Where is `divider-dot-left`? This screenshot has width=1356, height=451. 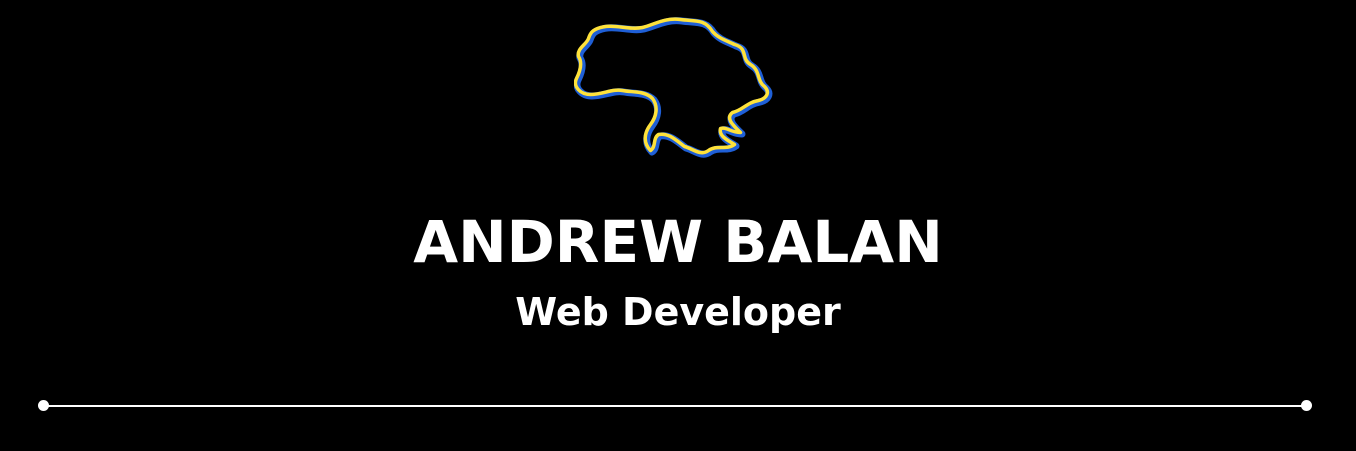 divider-dot-left is located at coordinates (43, 405).